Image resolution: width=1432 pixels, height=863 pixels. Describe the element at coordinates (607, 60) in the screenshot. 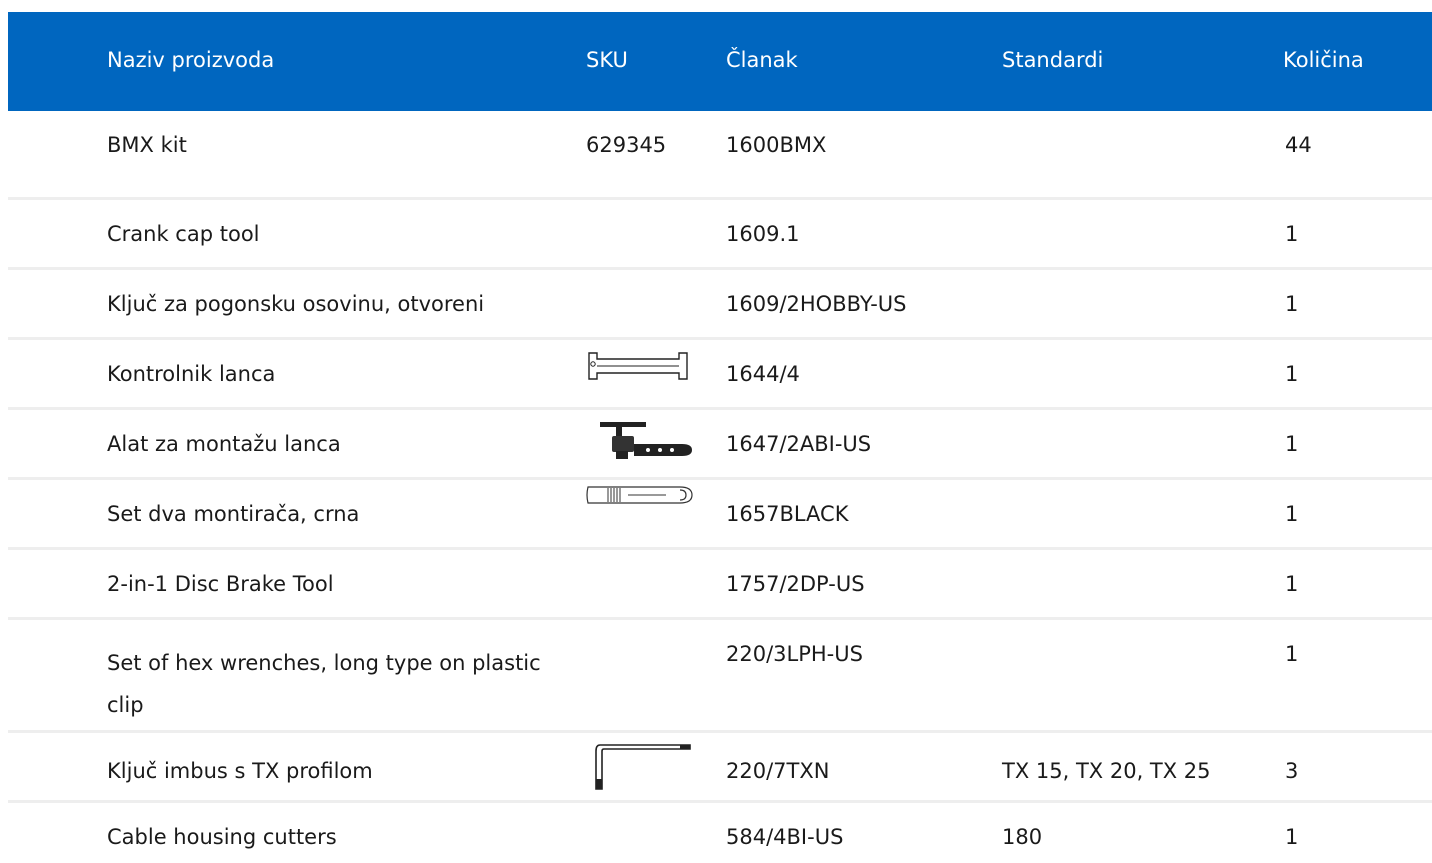

I see `header-sku: SKU` at that location.